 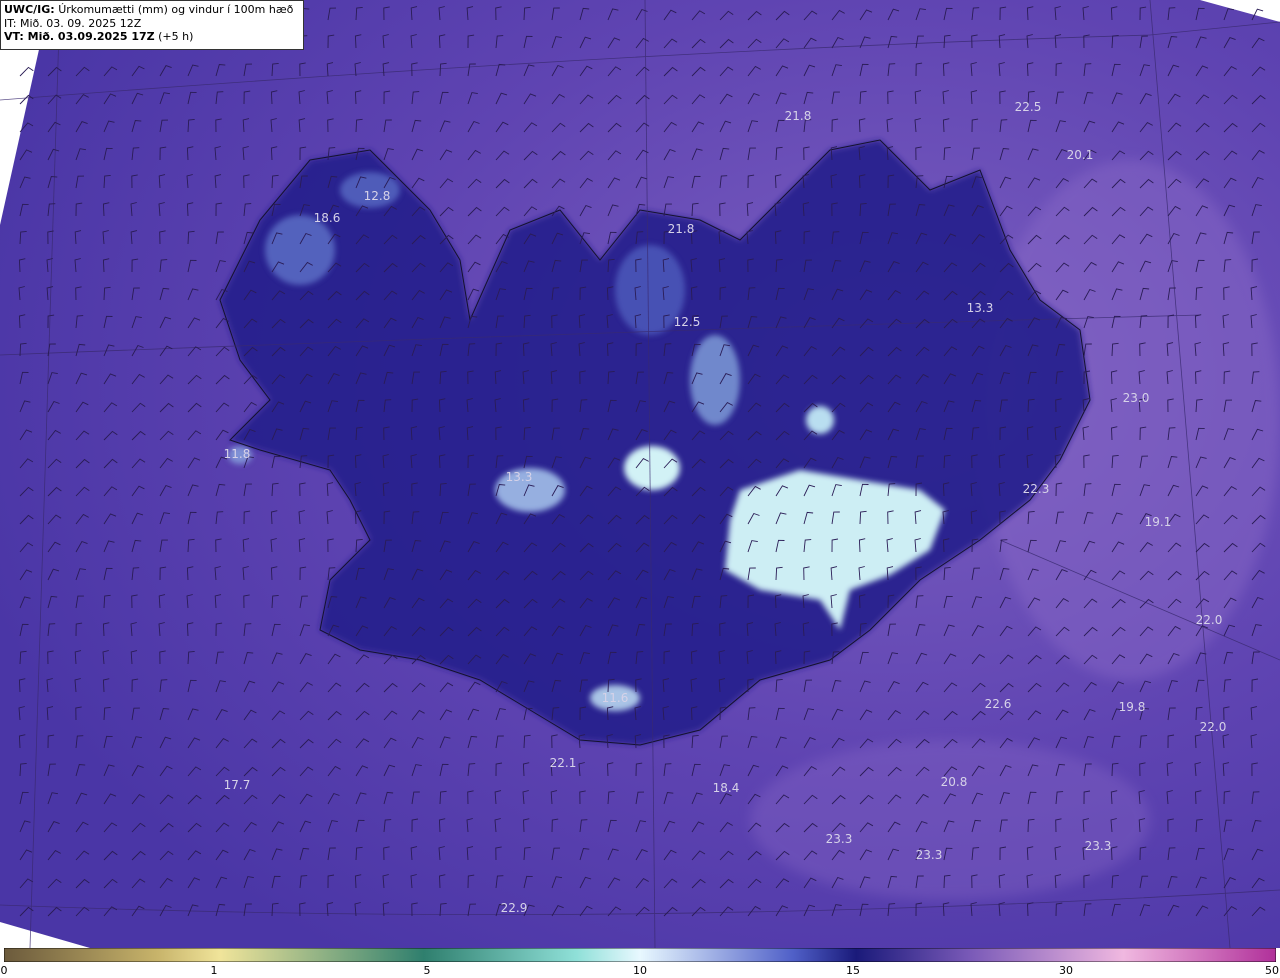 I want to click on map-value-label: 22.3, so click(x=1036, y=489).